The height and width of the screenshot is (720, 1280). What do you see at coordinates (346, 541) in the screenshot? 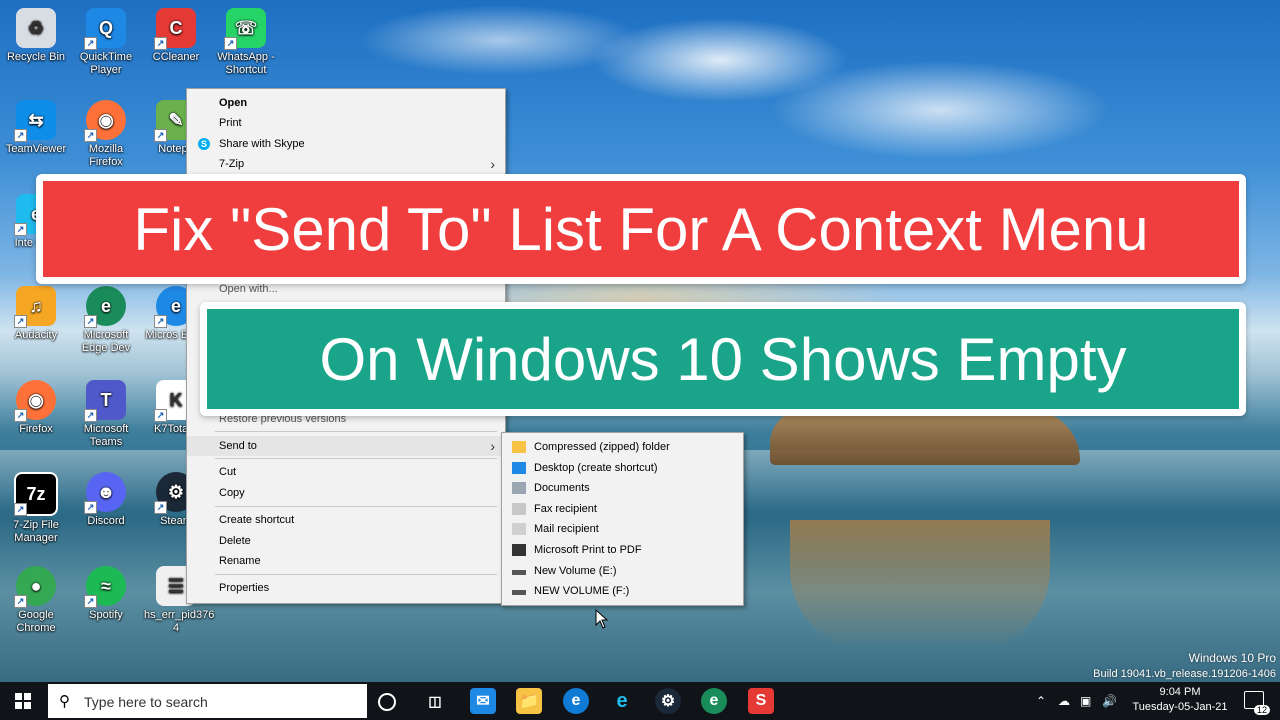
I see `menu-item-delete: Delete` at bounding box center [346, 541].